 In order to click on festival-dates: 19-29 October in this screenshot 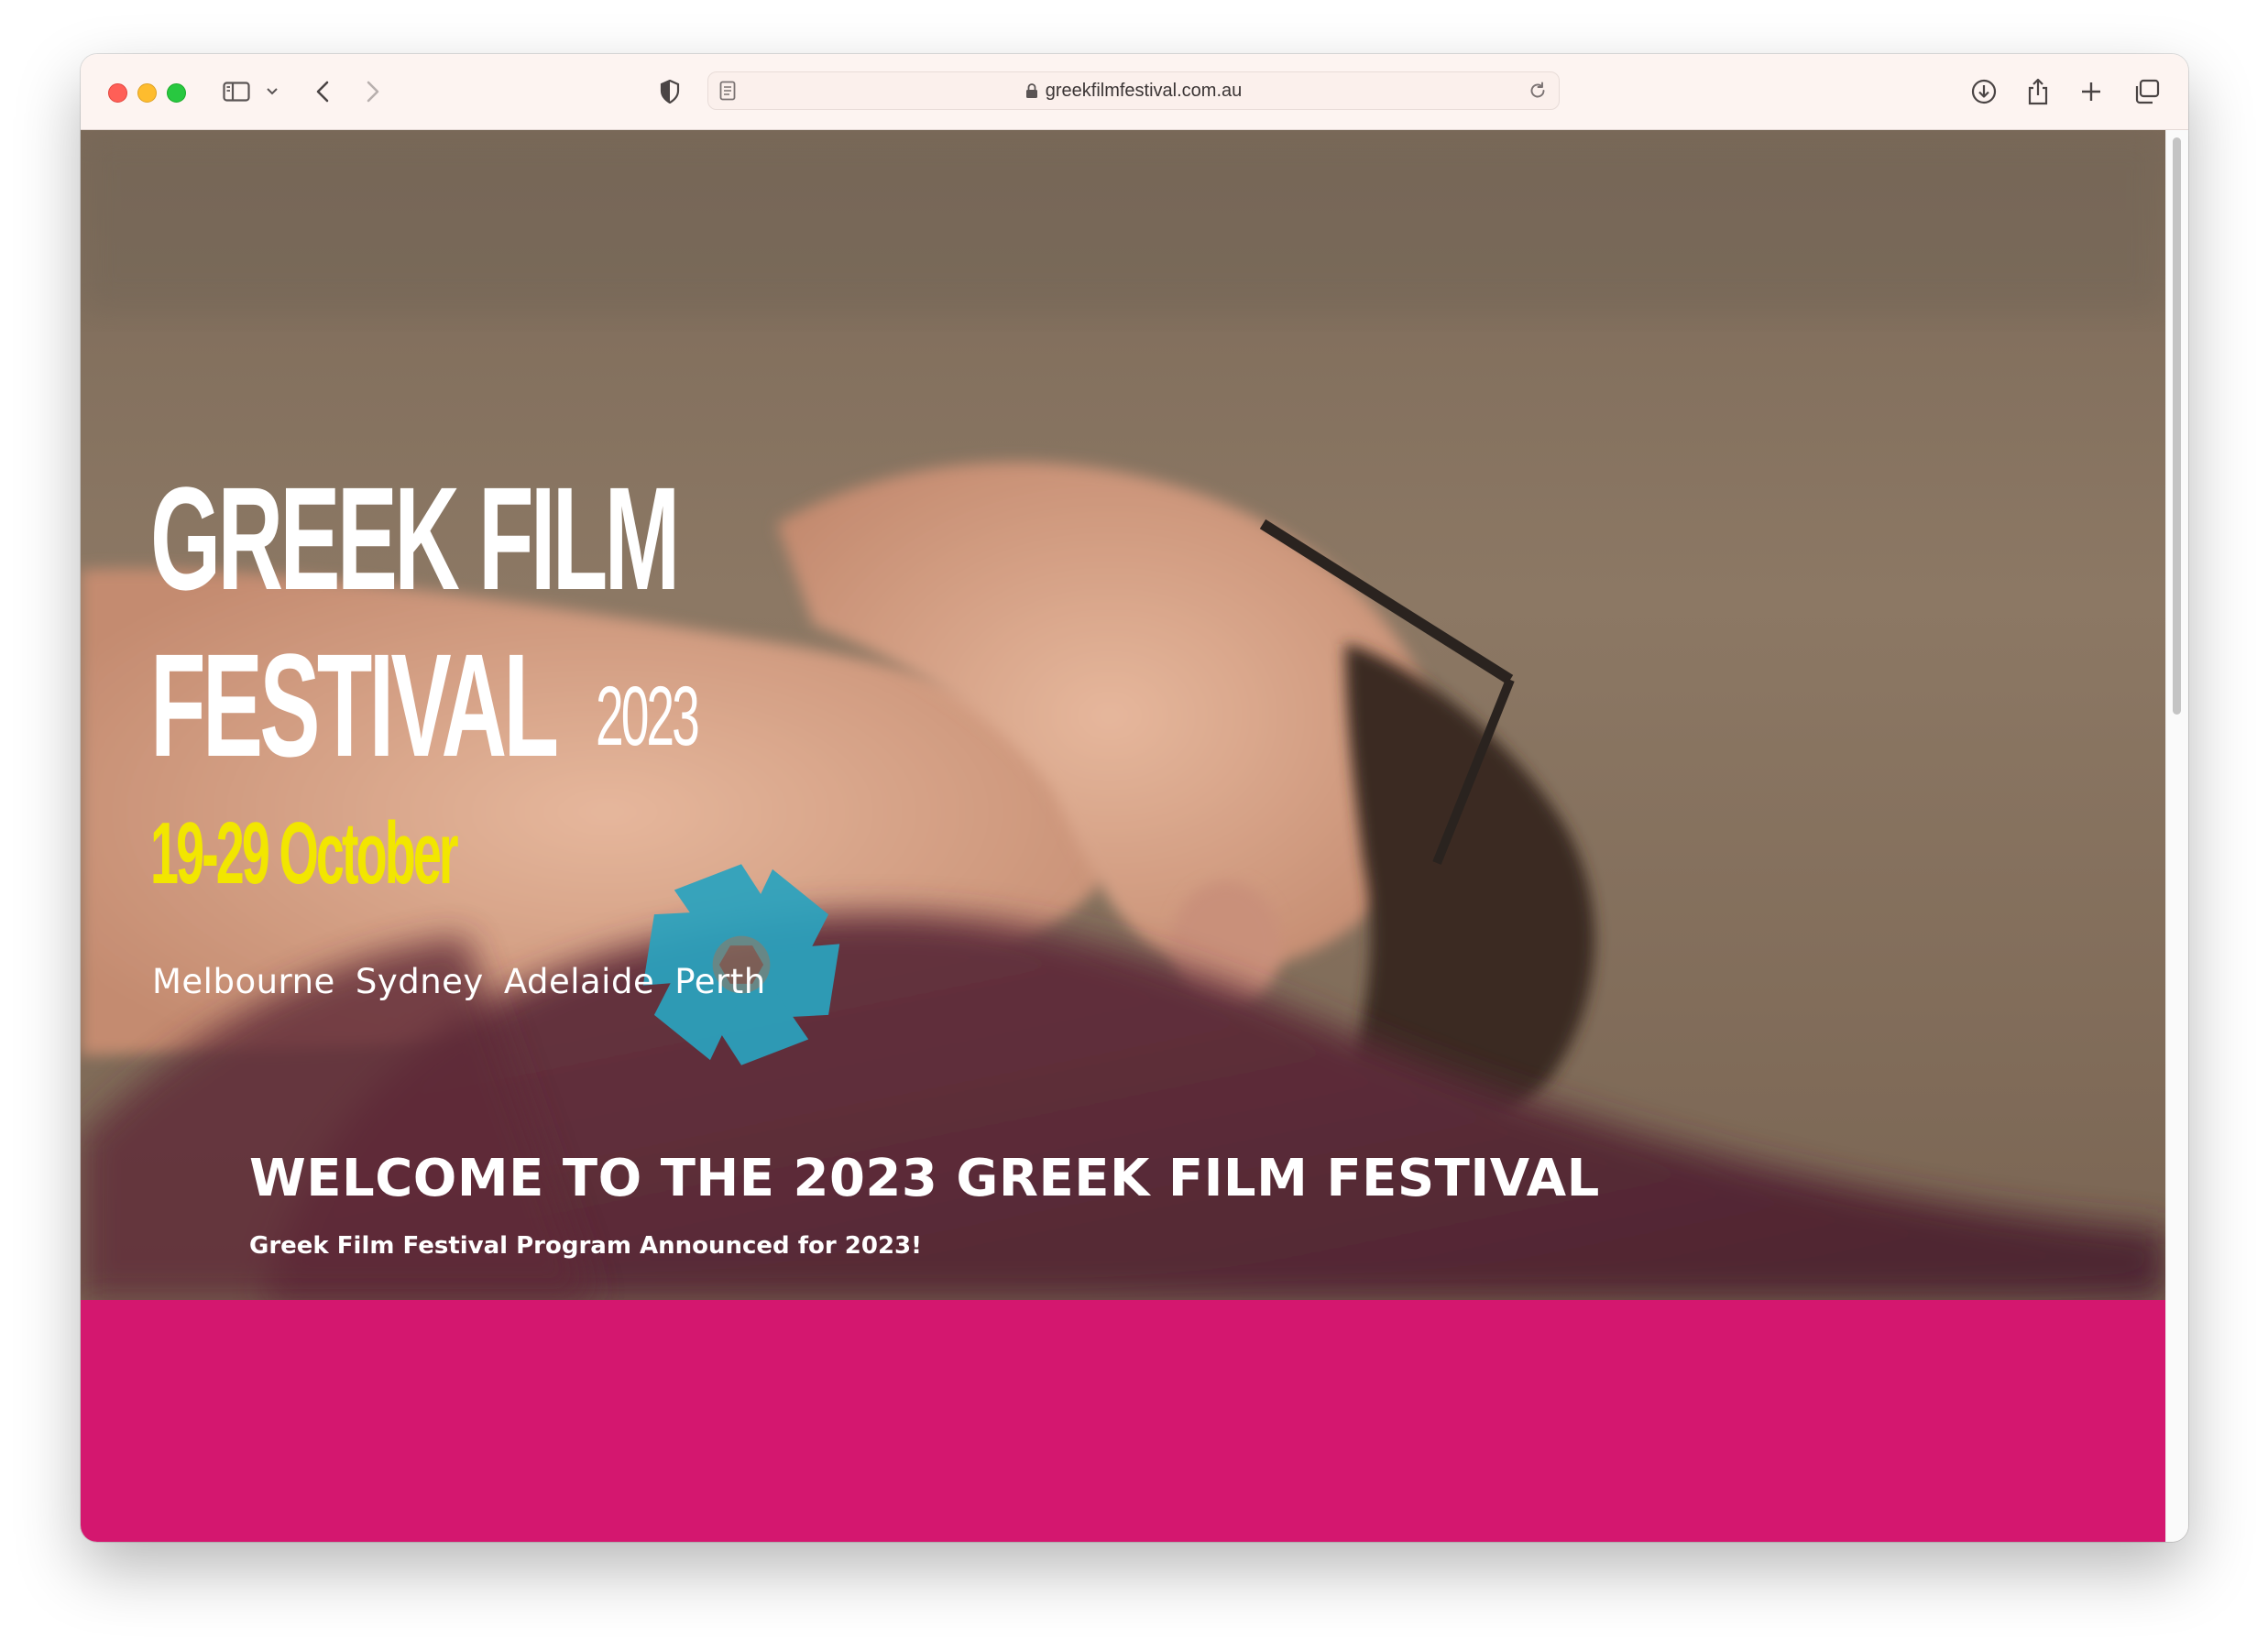, I will do `click(304, 853)`.